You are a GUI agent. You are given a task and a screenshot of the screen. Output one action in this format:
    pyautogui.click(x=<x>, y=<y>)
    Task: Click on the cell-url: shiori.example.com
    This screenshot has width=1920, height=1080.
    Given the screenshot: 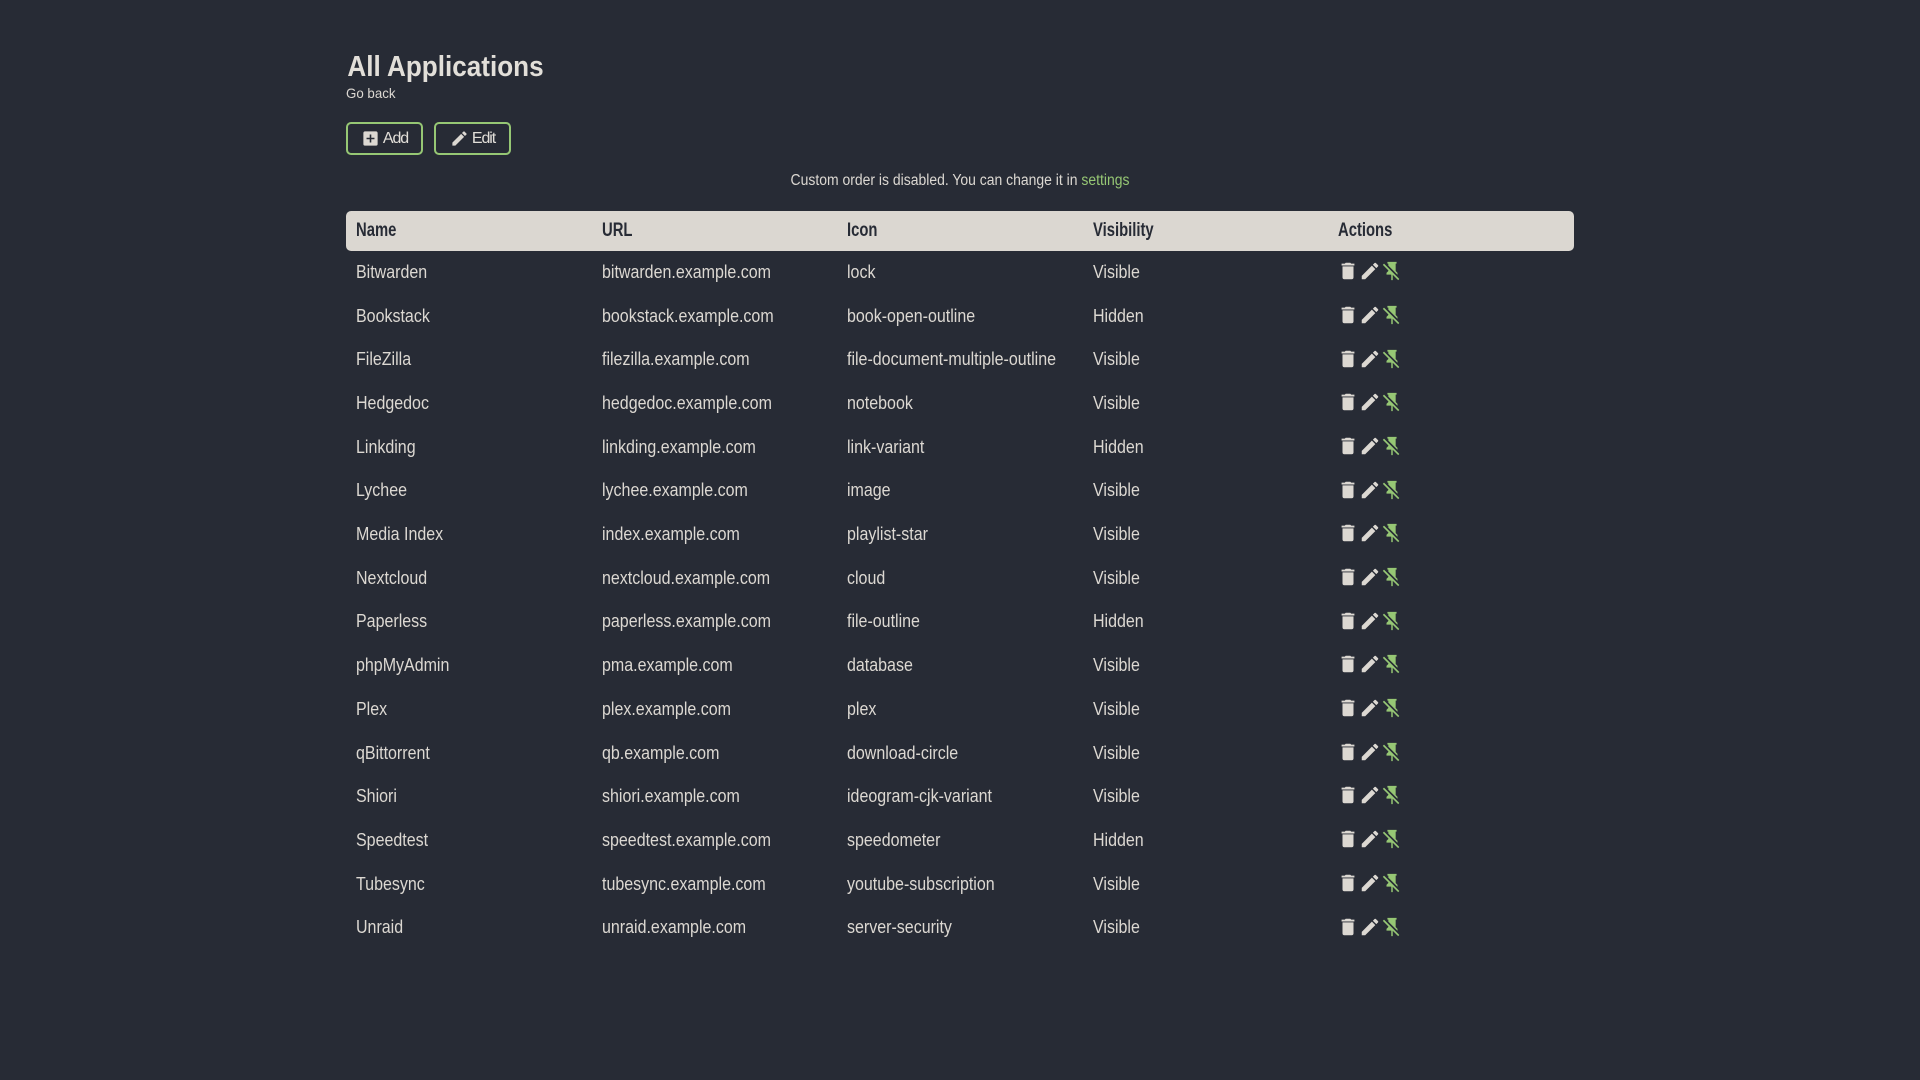 What is the action you would take?
    pyautogui.click(x=715, y=798)
    